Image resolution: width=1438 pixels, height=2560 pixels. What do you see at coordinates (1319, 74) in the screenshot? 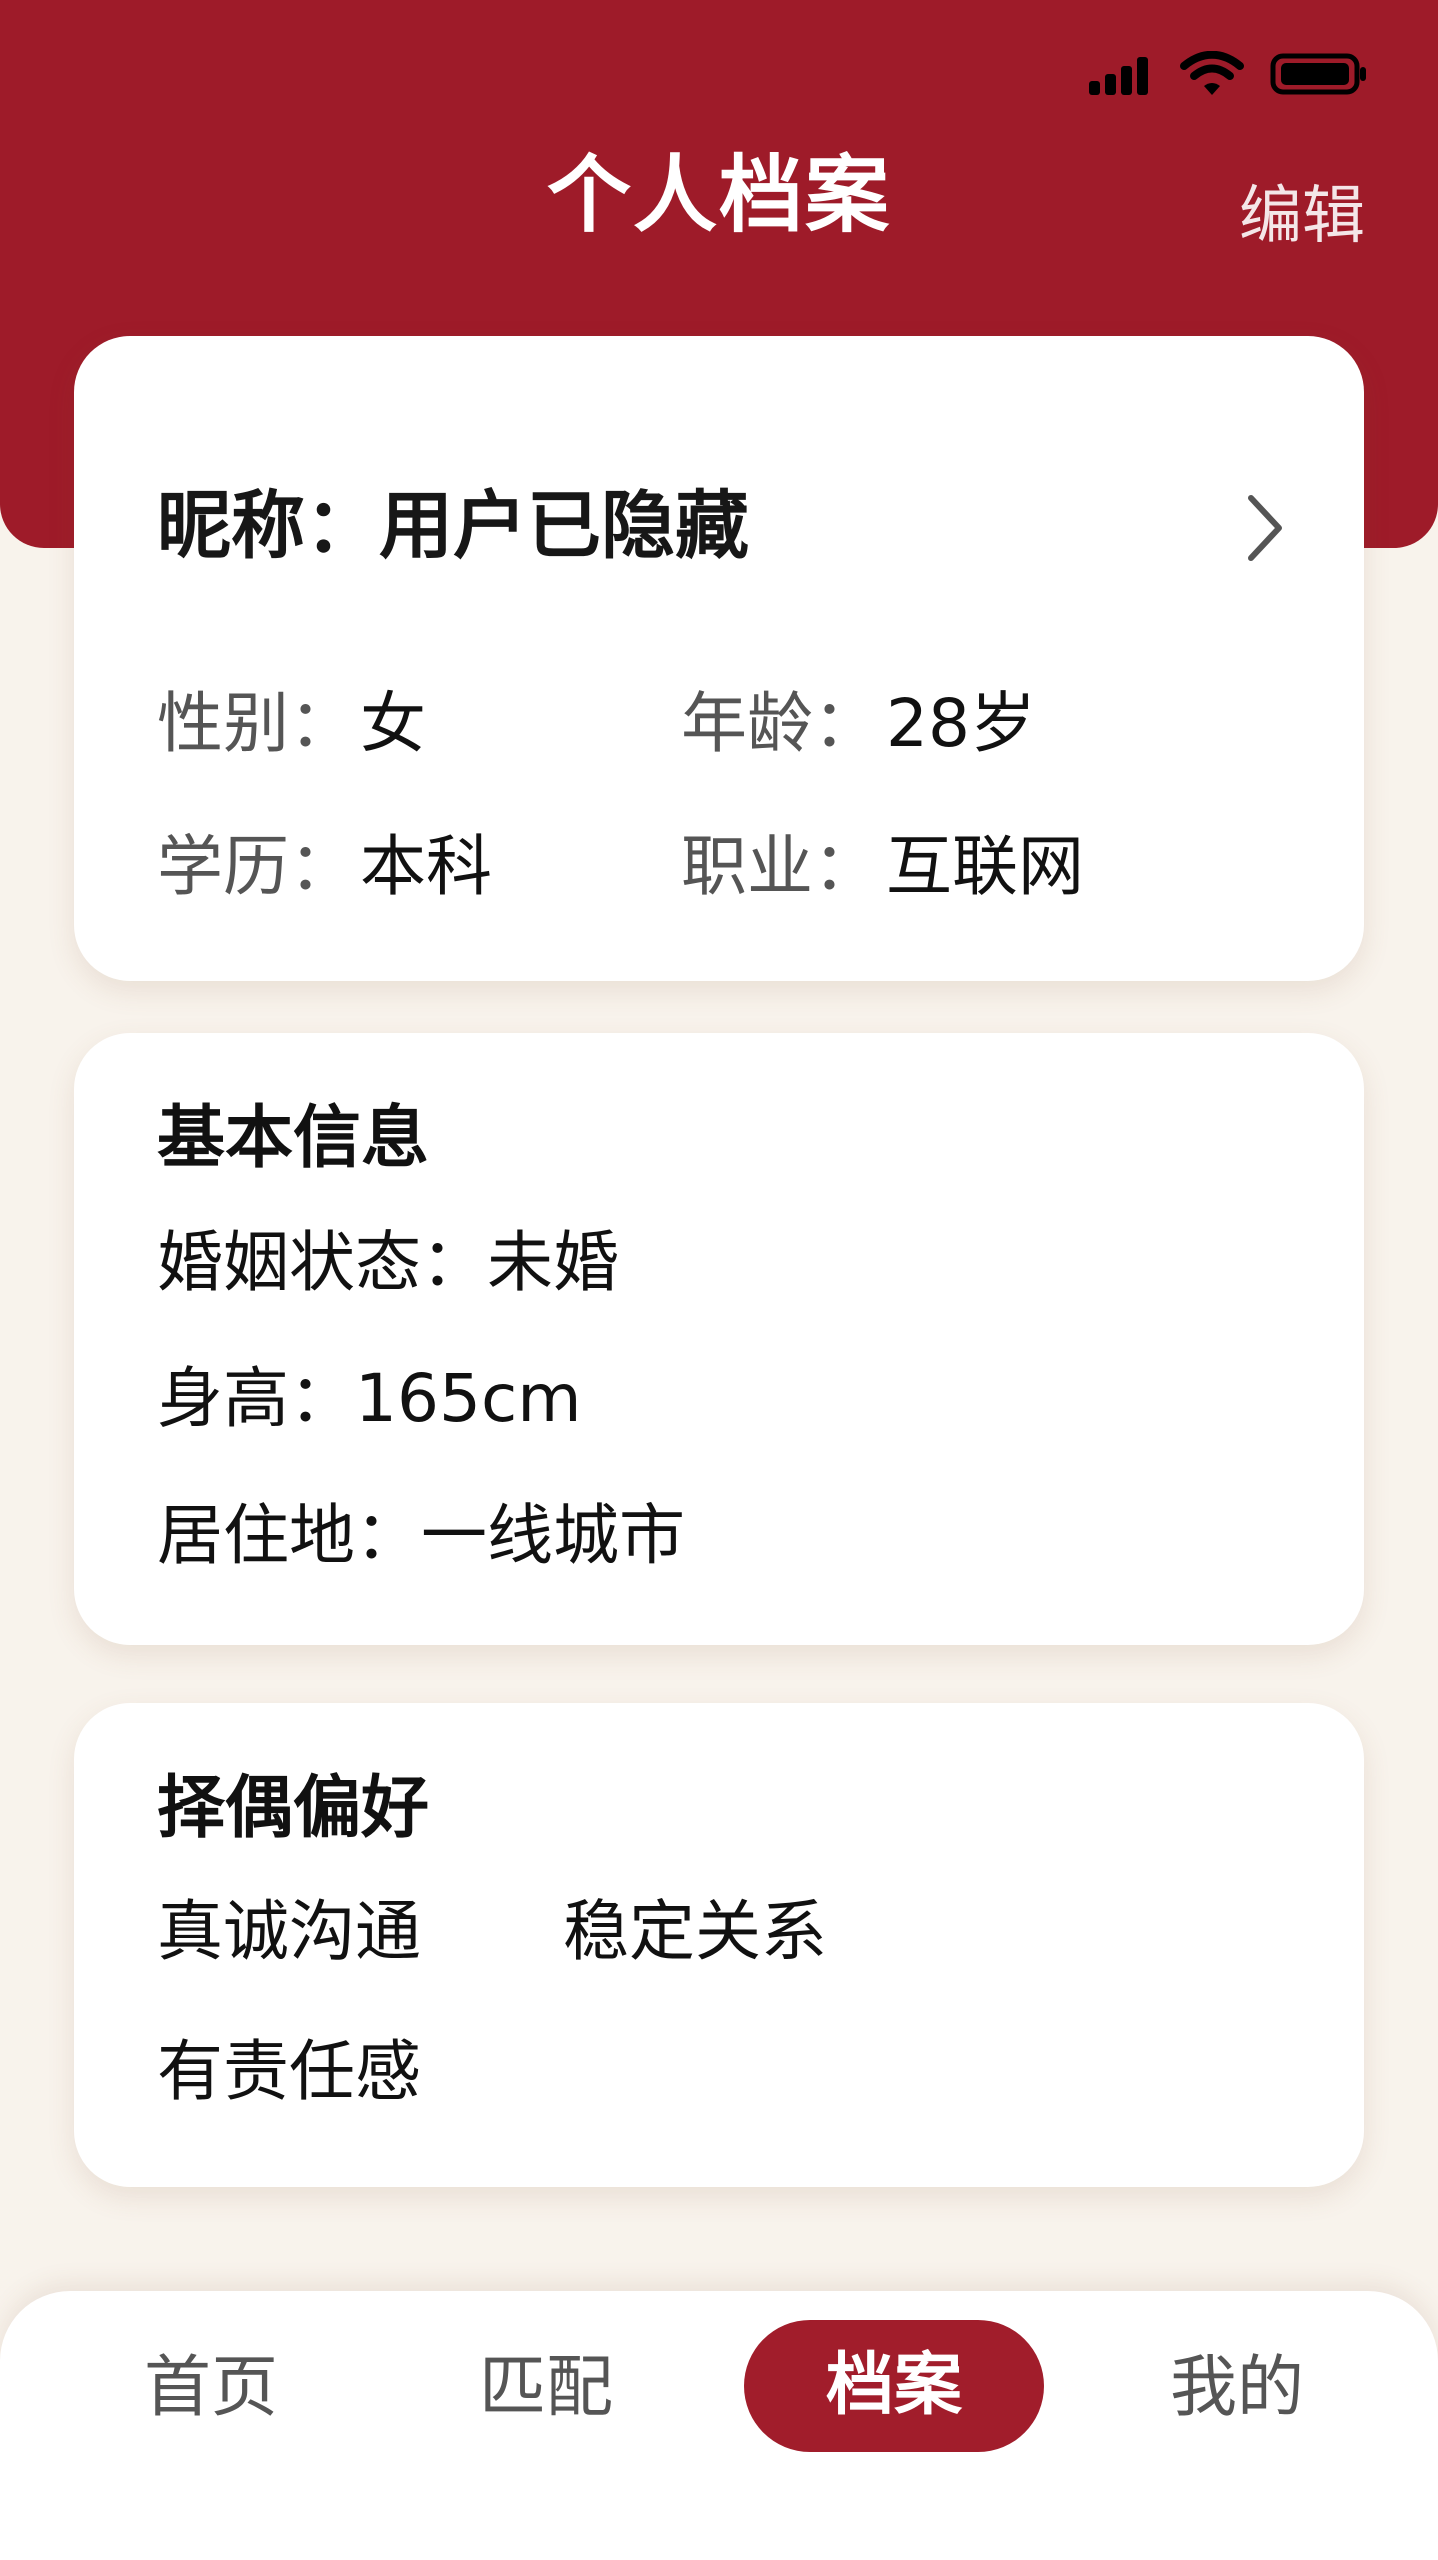
I see `battery-icon` at bounding box center [1319, 74].